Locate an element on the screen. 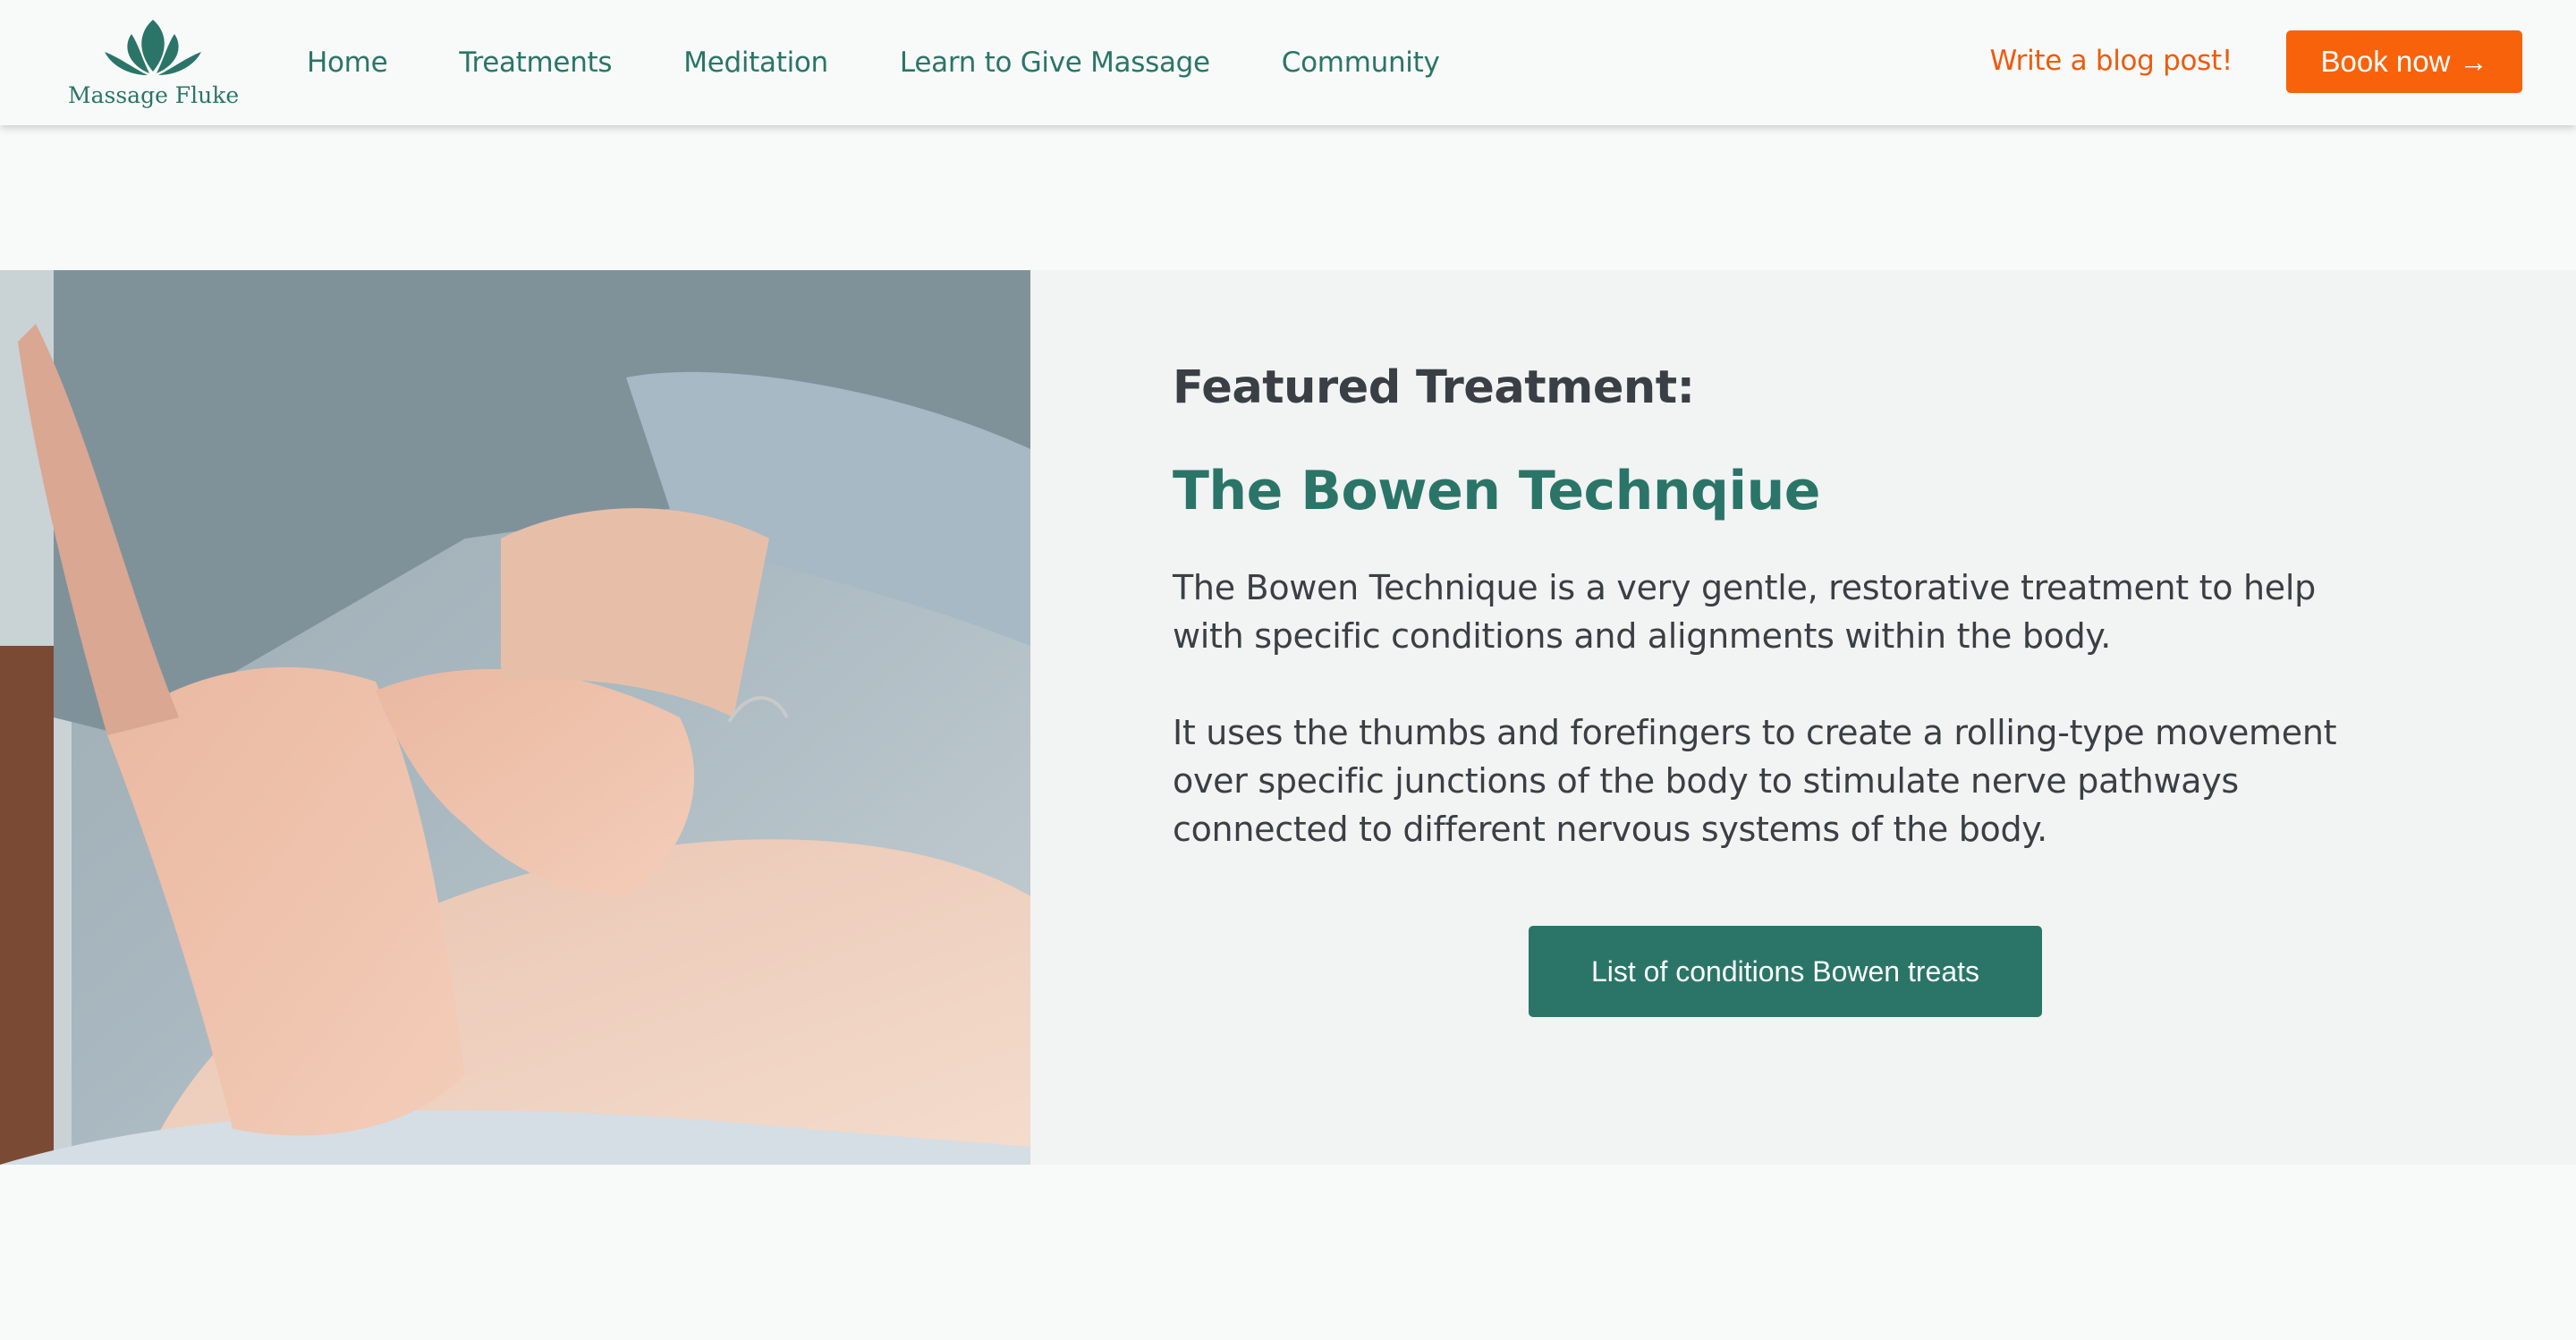 This screenshot has height=1340, width=2576. book-now-button: Book now → is located at coordinates (2404, 61).